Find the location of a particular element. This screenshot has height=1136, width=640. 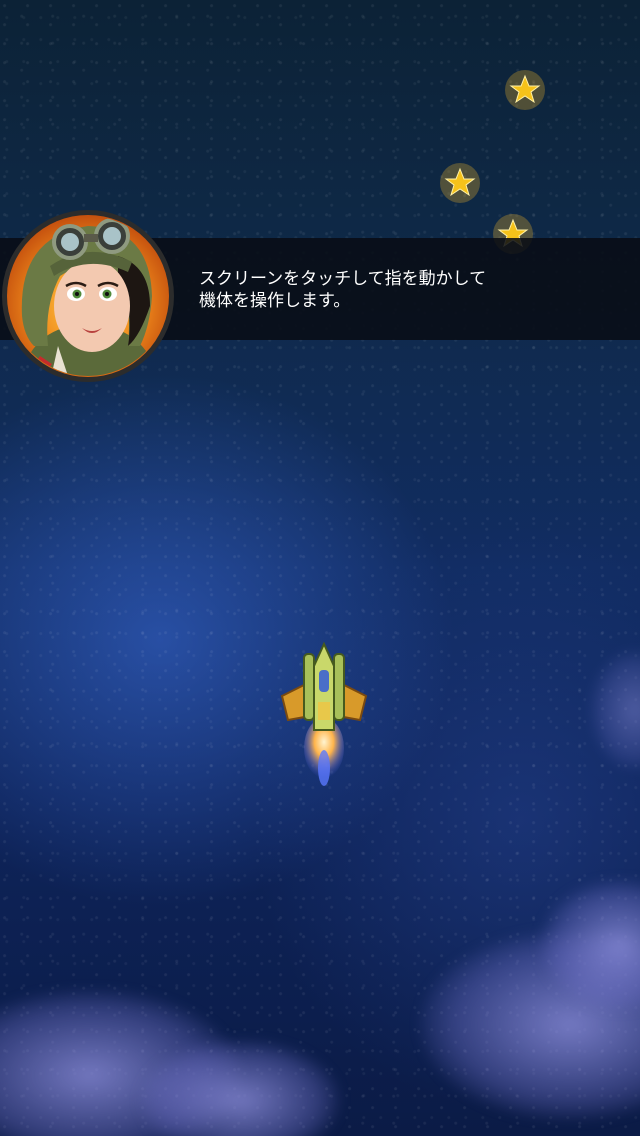

tutorial-dialog-text: スクリーンをタッチして指を動かして 機体を操作します。 is located at coordinates (409, 290).